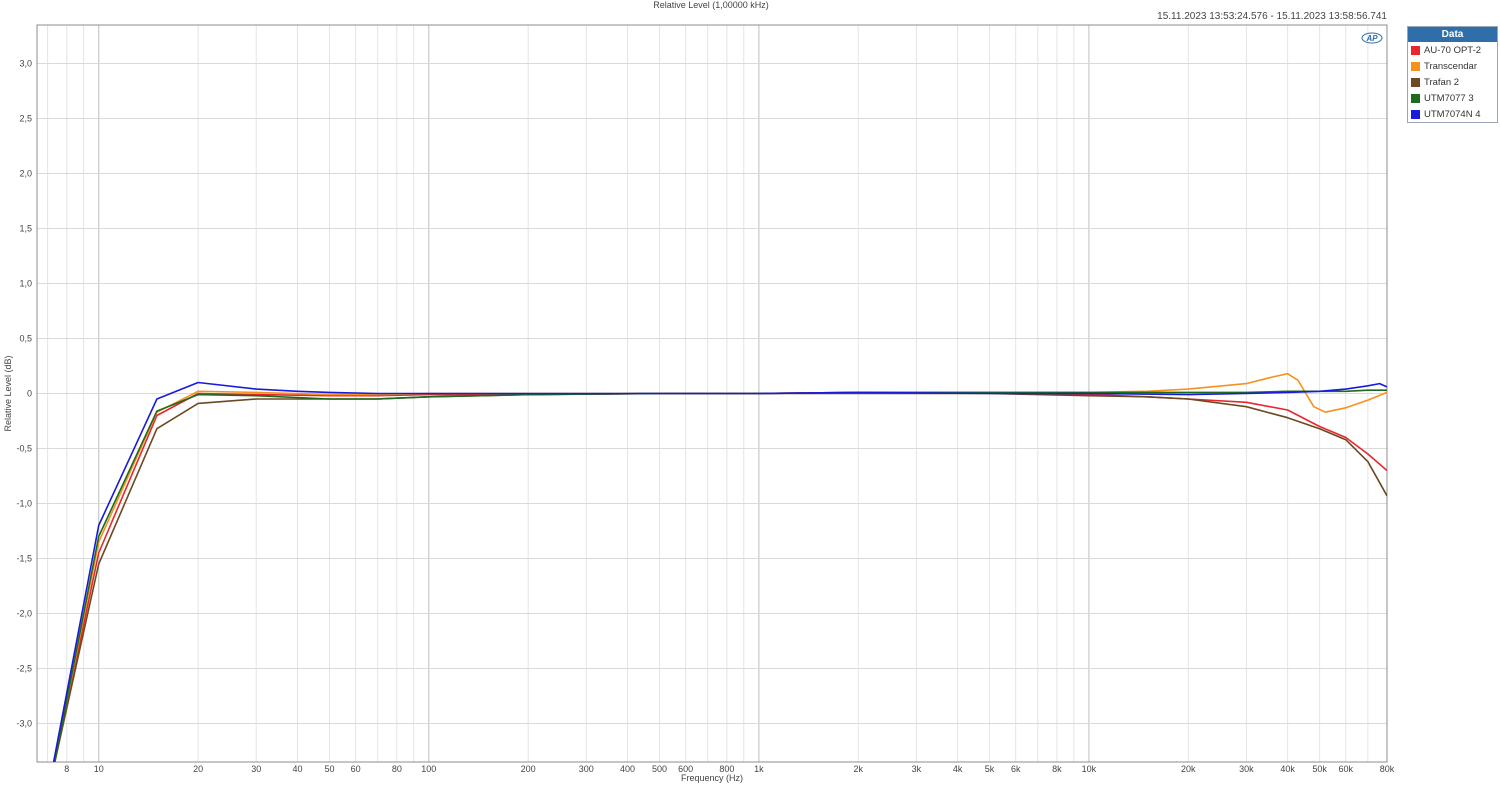  I want to click on y-tick-label: 0,5, so click(25, 339).